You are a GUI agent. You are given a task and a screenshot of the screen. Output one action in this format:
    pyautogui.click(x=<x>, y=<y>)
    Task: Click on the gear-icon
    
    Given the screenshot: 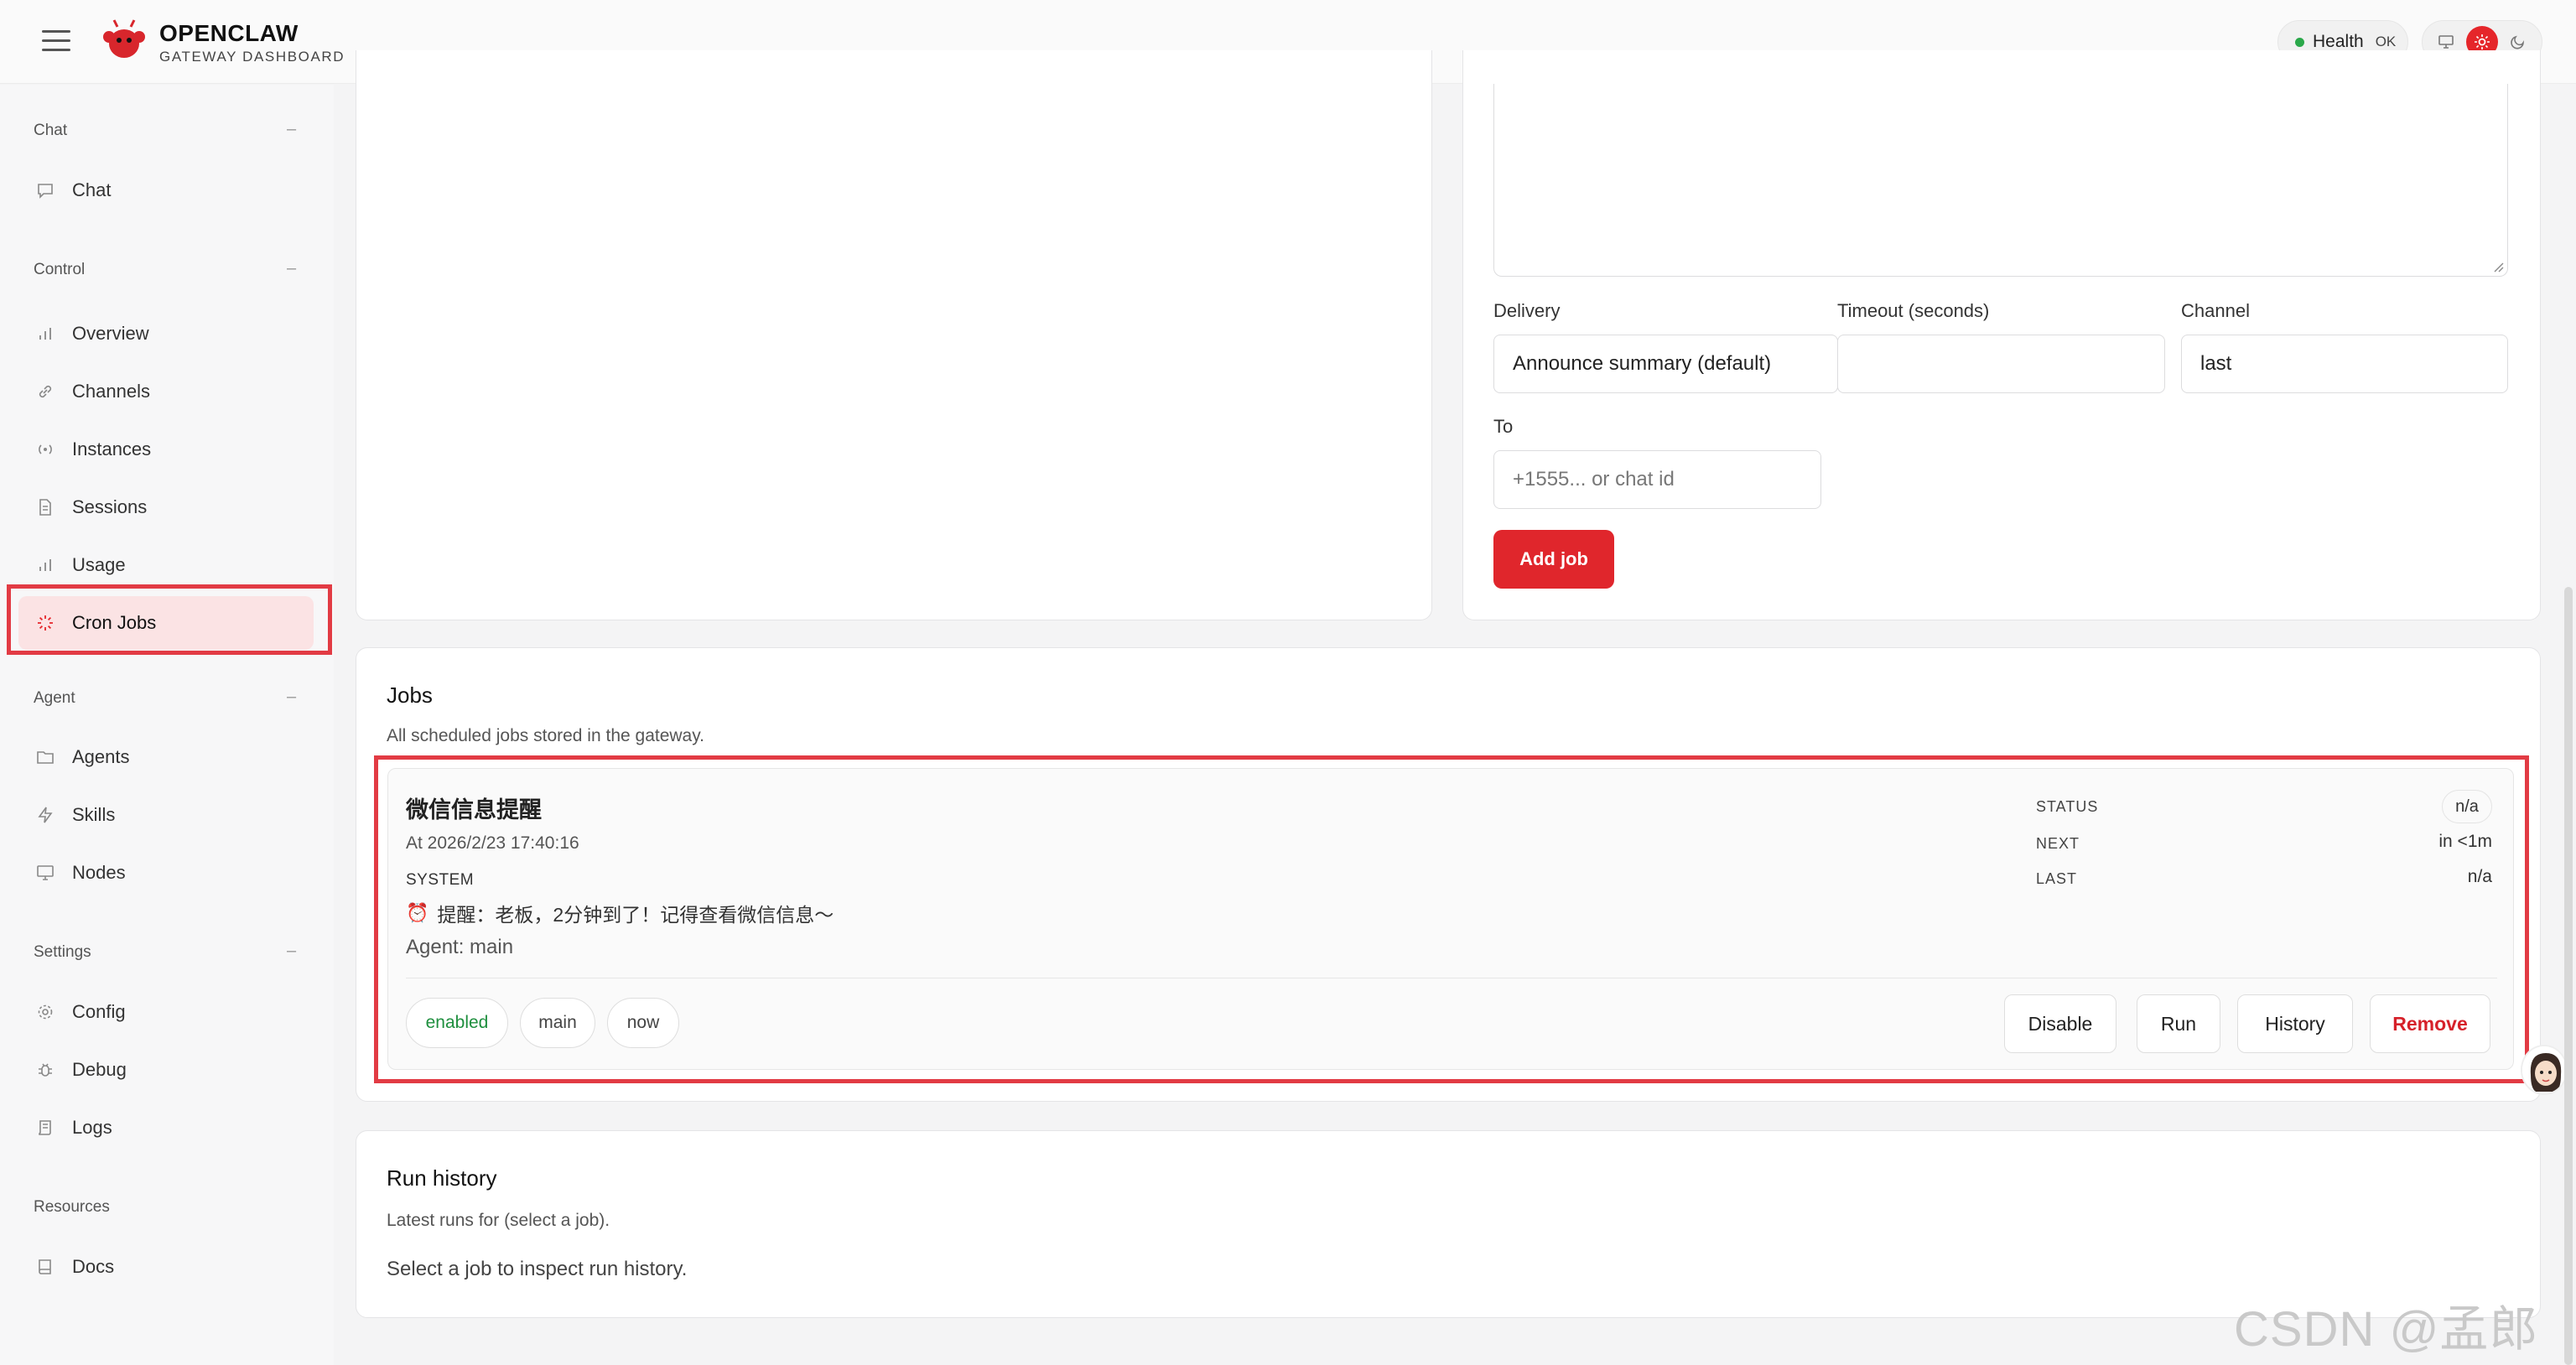 What is the action you would take?
    pyautogui.click(x=45, y=1012)
    